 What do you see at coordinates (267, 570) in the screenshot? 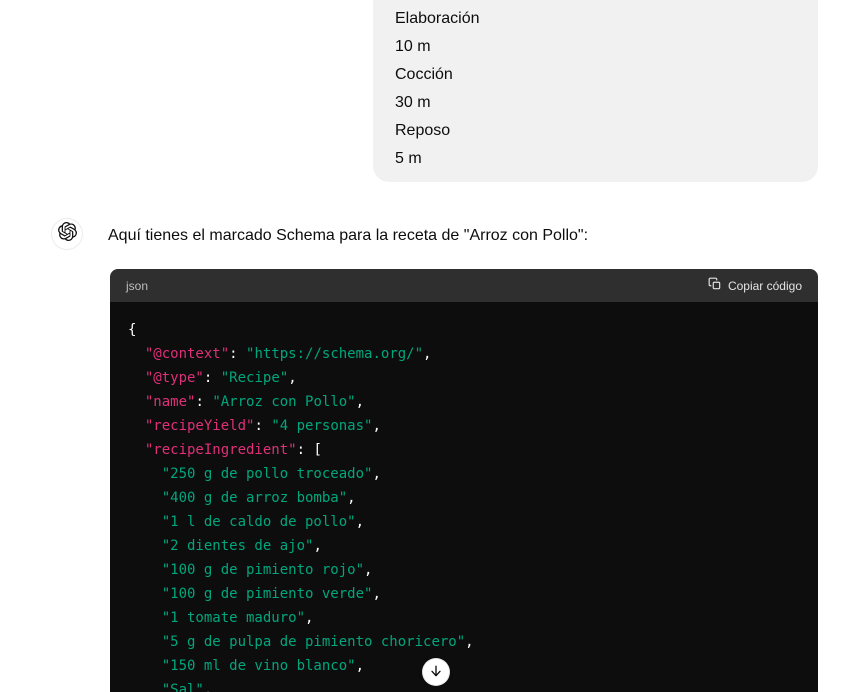
I see `code-line: "100 g de pimiento rojo",` at bounding box center [267, 570].